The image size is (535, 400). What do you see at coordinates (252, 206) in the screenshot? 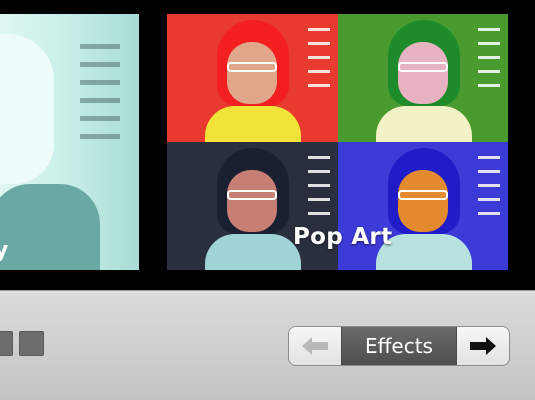
I see `pop-art-quadrant-dark` at bounding box center [252, 206].